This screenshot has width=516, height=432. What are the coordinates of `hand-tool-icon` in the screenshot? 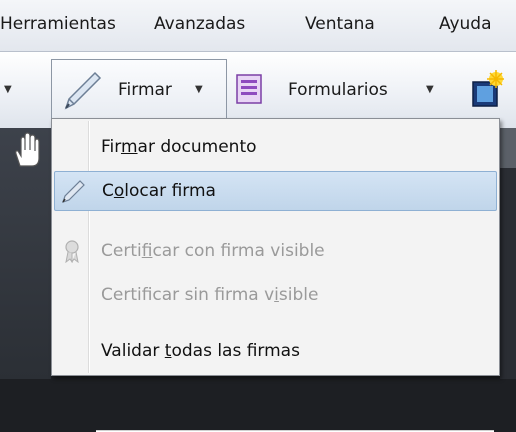 It's located at (27, 150).